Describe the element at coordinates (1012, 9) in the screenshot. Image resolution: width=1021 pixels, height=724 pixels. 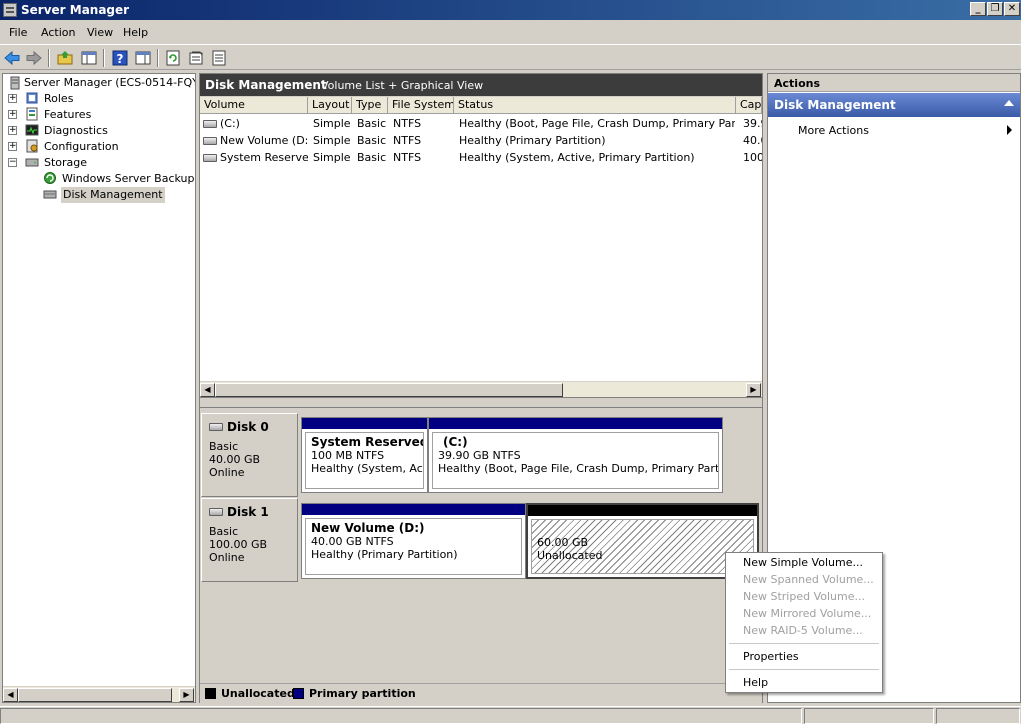
I see `close-button: ✕` at that location.